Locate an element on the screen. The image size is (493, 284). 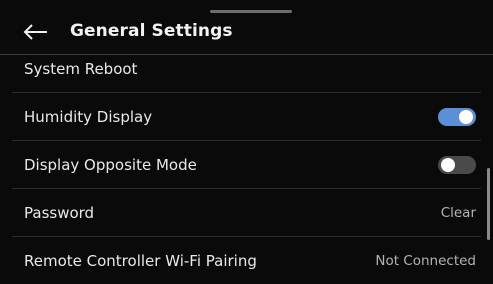
scrollbar is located at coordinates (488, 204).